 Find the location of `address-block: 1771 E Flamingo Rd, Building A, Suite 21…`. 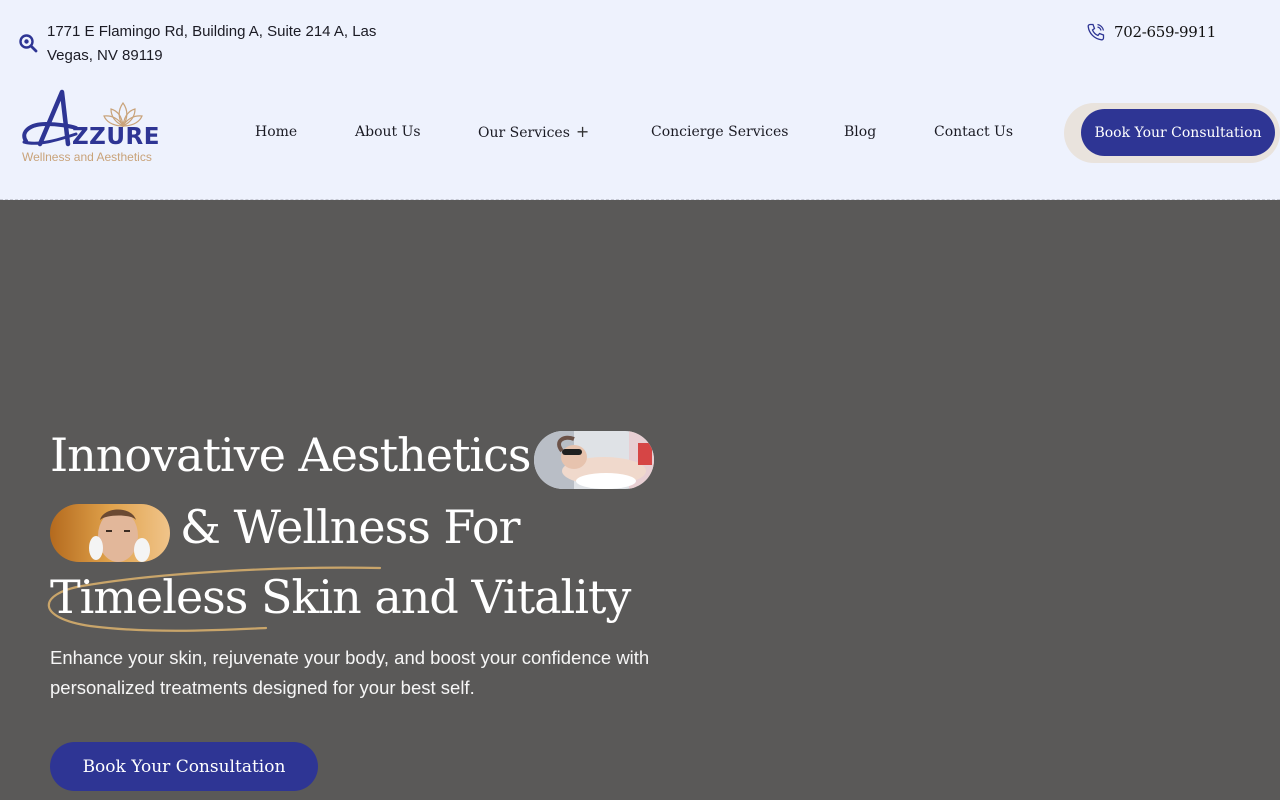

address-block: 1771 E Flamingo Rd, Building A, Suite 21… is located at coordinates (218, 44).